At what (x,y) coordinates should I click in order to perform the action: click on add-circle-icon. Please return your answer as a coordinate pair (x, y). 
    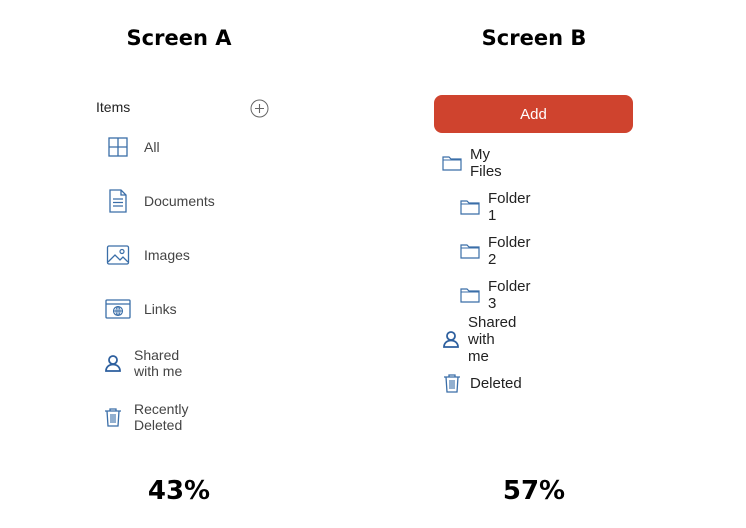
    Looking at the image, I should click on (259, 108).